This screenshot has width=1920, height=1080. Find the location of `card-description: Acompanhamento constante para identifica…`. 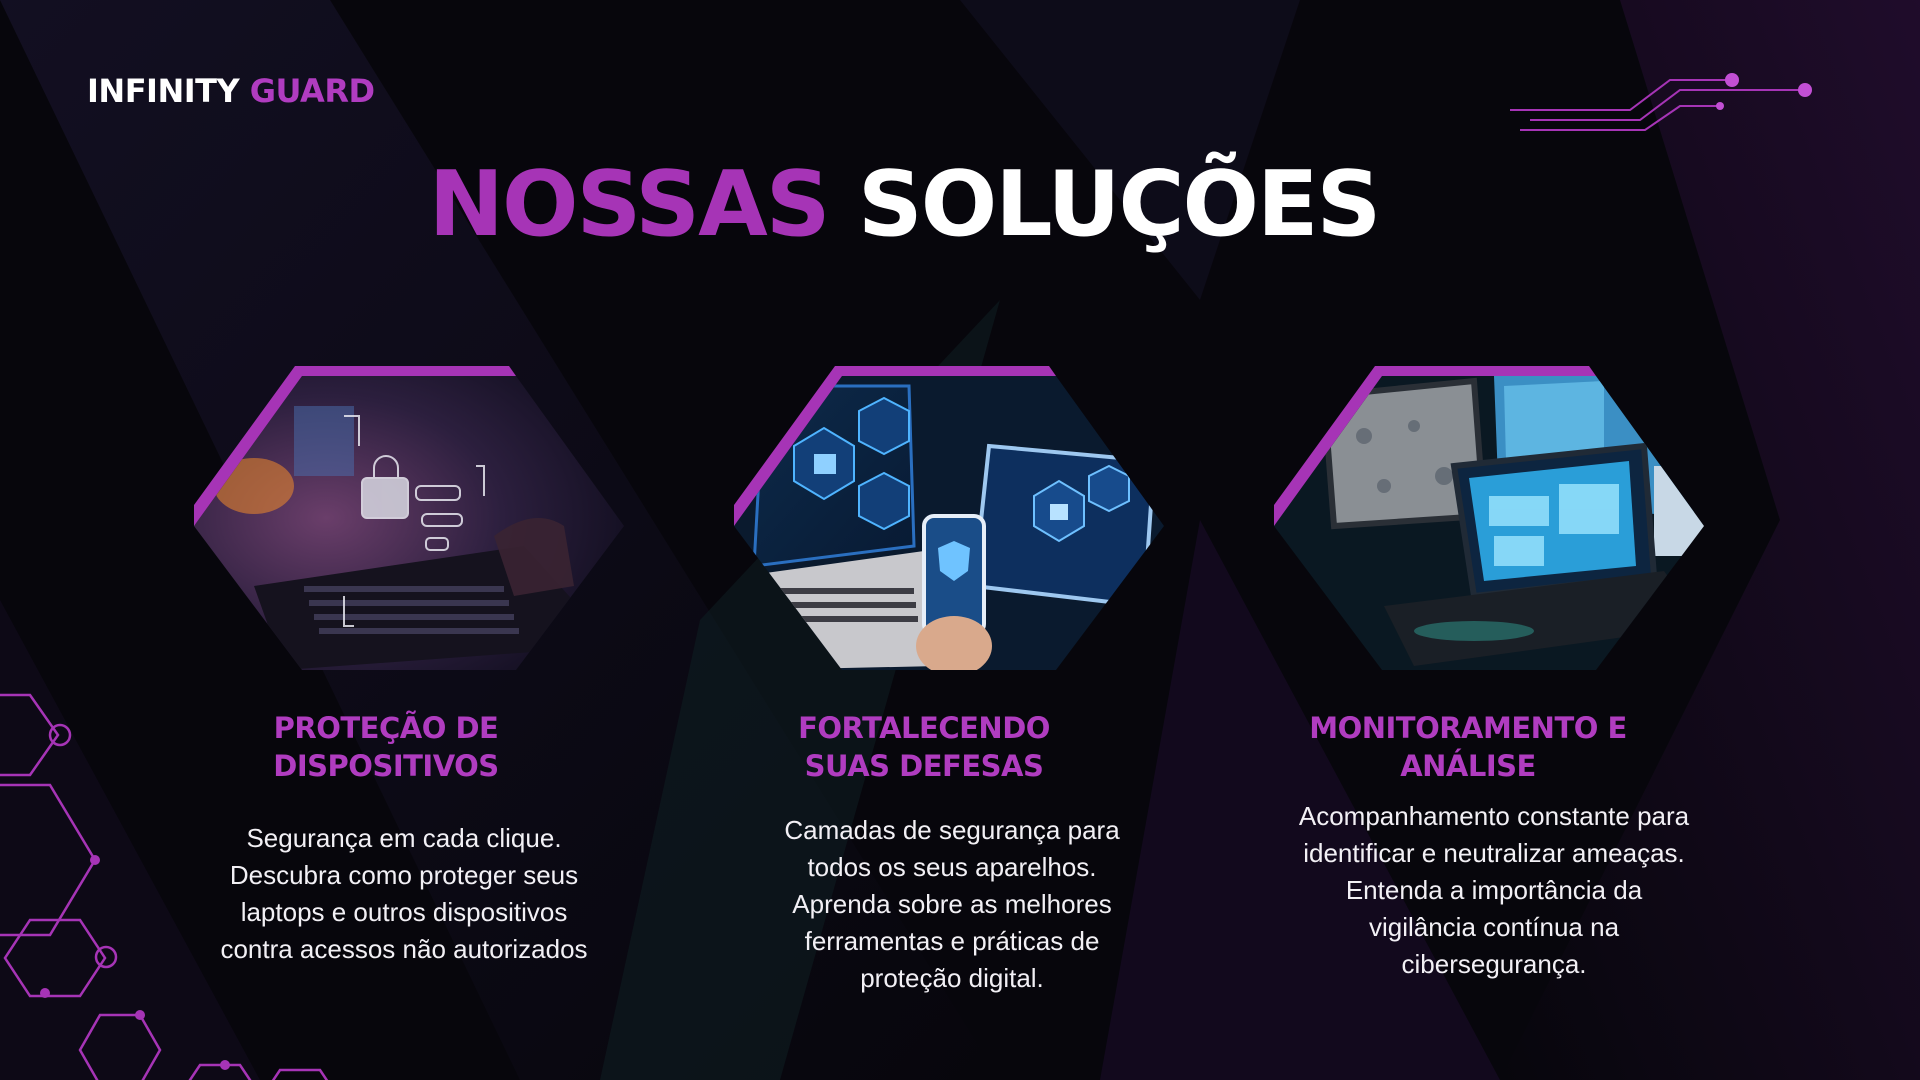

card-description: Acompanhamento constante para identifica… is located at coordinates (1494, 890).